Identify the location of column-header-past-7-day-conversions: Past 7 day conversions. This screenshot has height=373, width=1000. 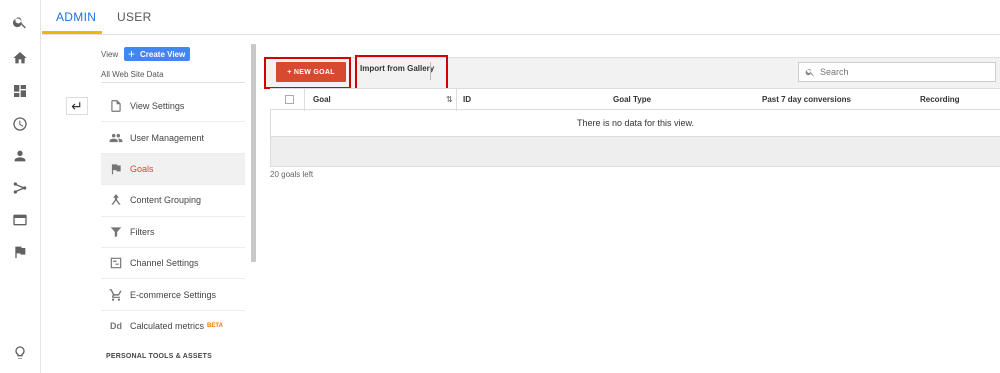
(806, 100).